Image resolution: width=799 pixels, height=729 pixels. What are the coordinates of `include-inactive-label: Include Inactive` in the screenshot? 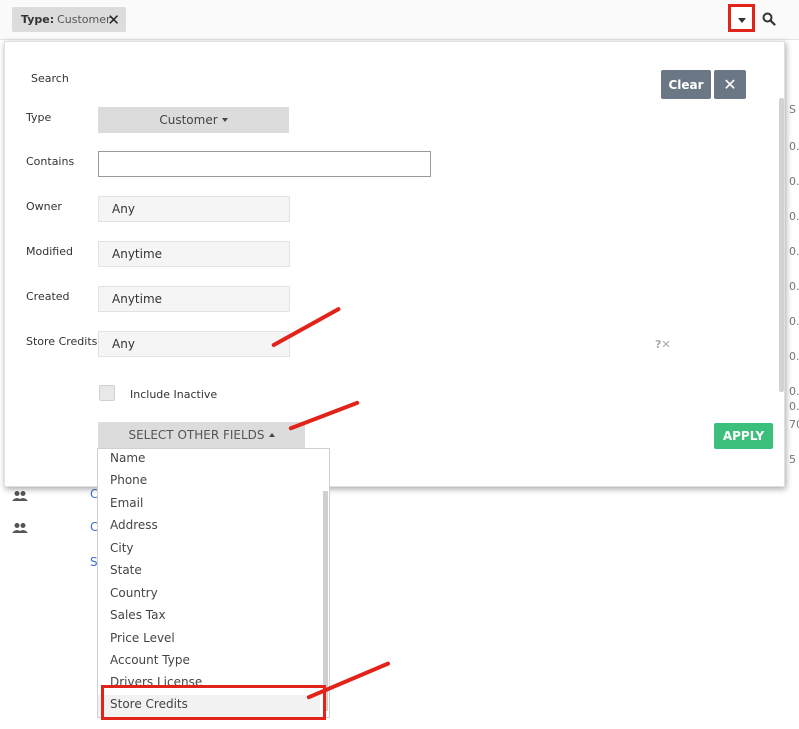 It's located at (174, 394).